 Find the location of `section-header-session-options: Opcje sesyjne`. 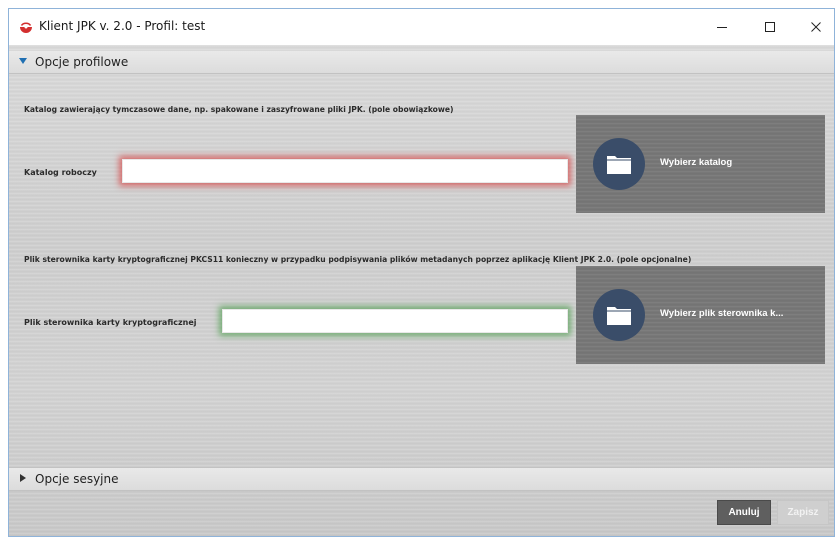

section-header-session-options: Opcje sesyjne is located at coordinates (421, 479).